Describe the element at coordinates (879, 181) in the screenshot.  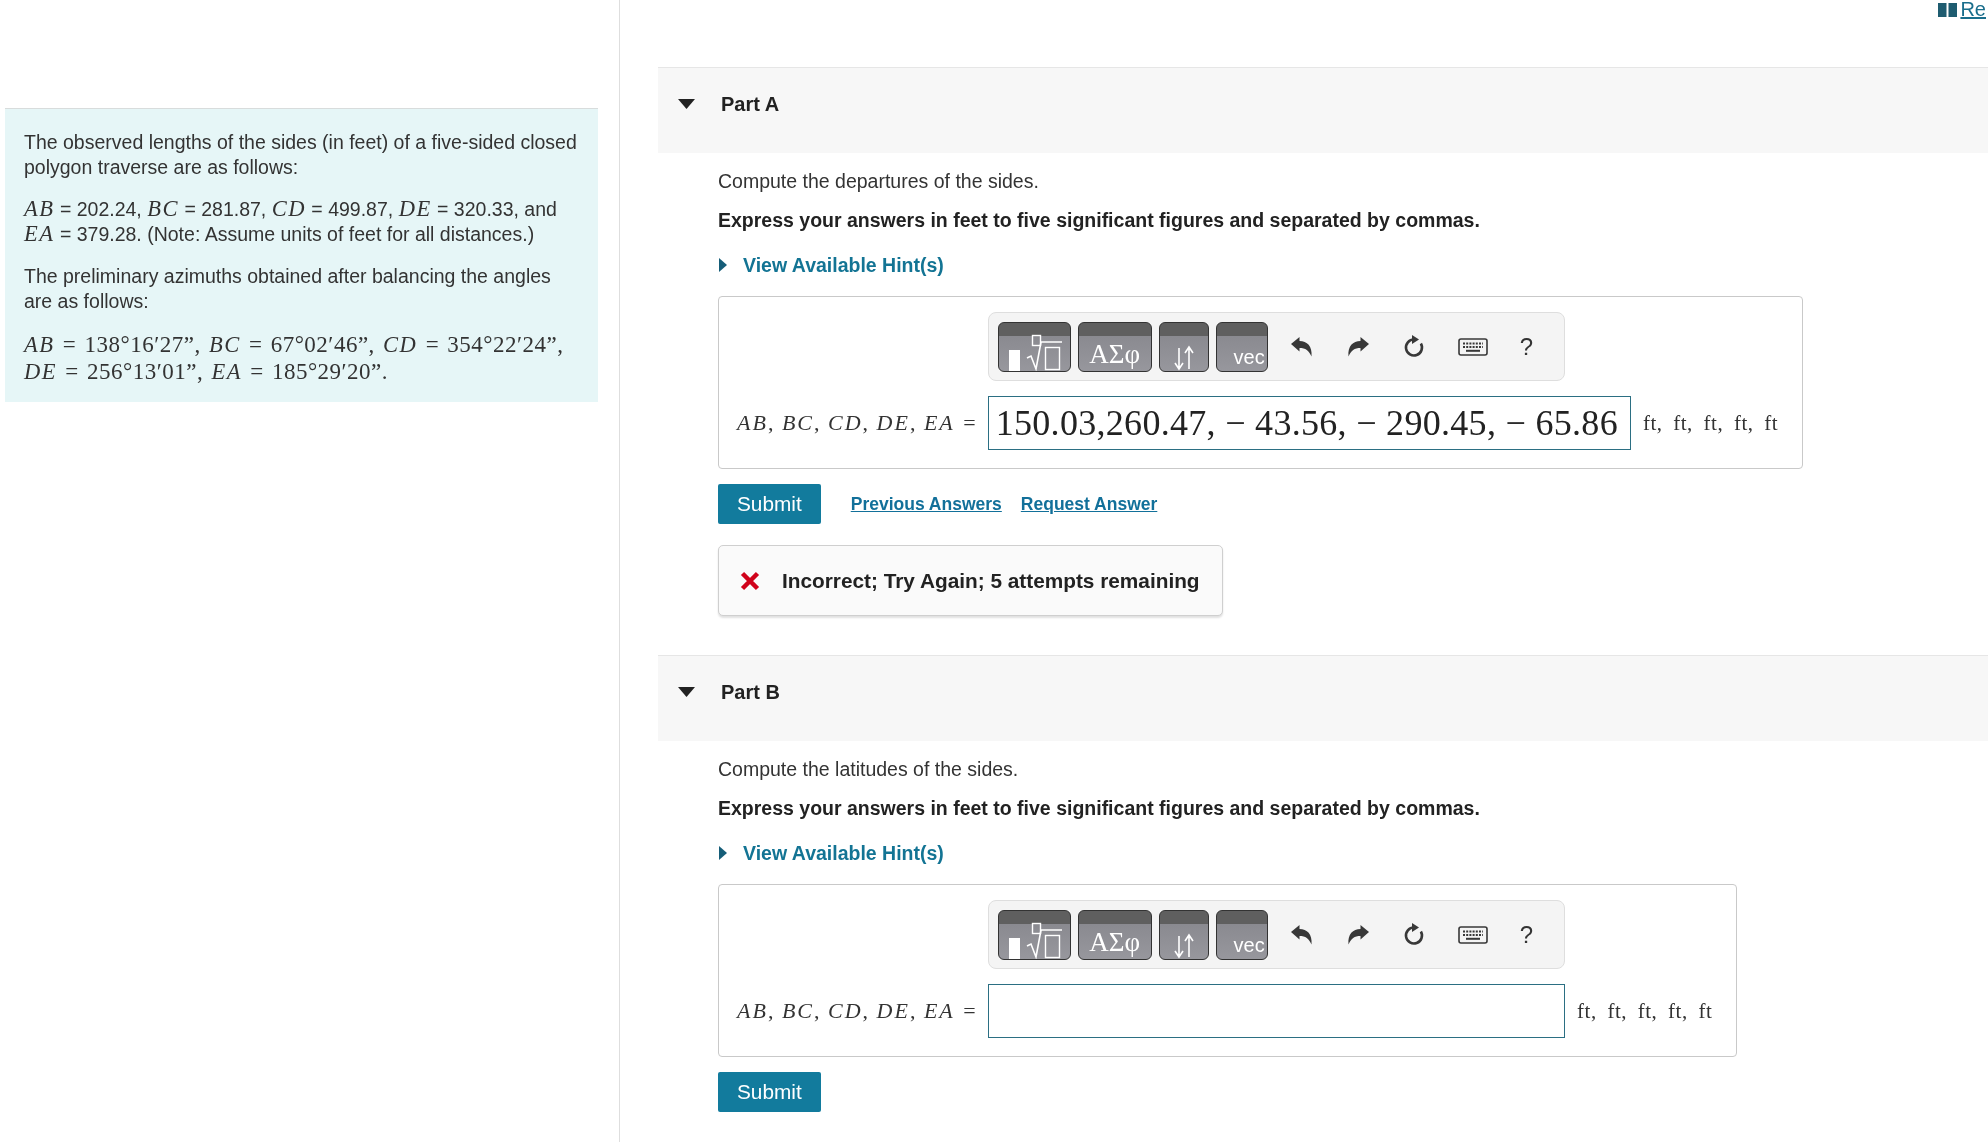
I see `question-text: Compute the departures of the sides.` at that location.